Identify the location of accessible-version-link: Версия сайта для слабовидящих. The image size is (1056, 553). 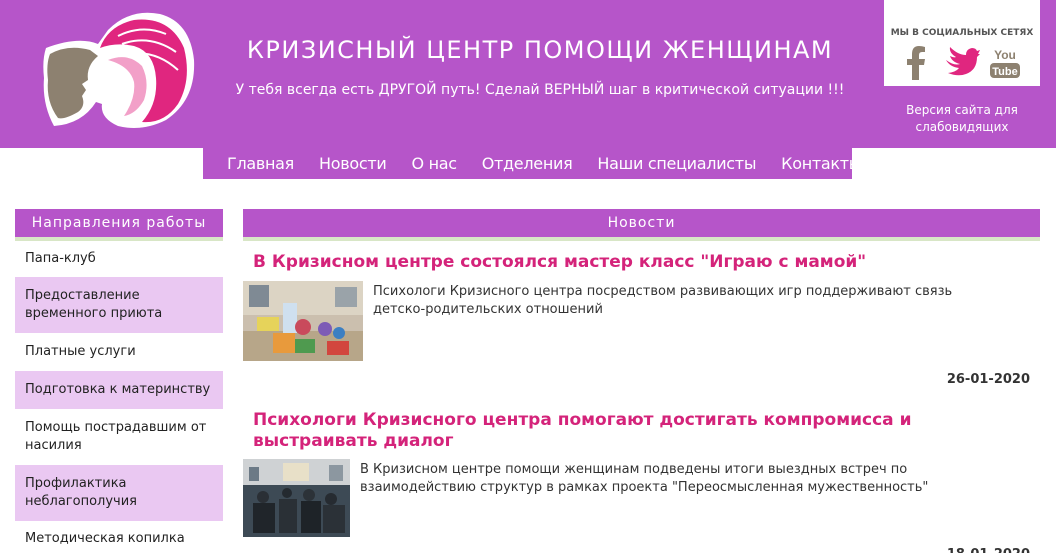
(962, 119).